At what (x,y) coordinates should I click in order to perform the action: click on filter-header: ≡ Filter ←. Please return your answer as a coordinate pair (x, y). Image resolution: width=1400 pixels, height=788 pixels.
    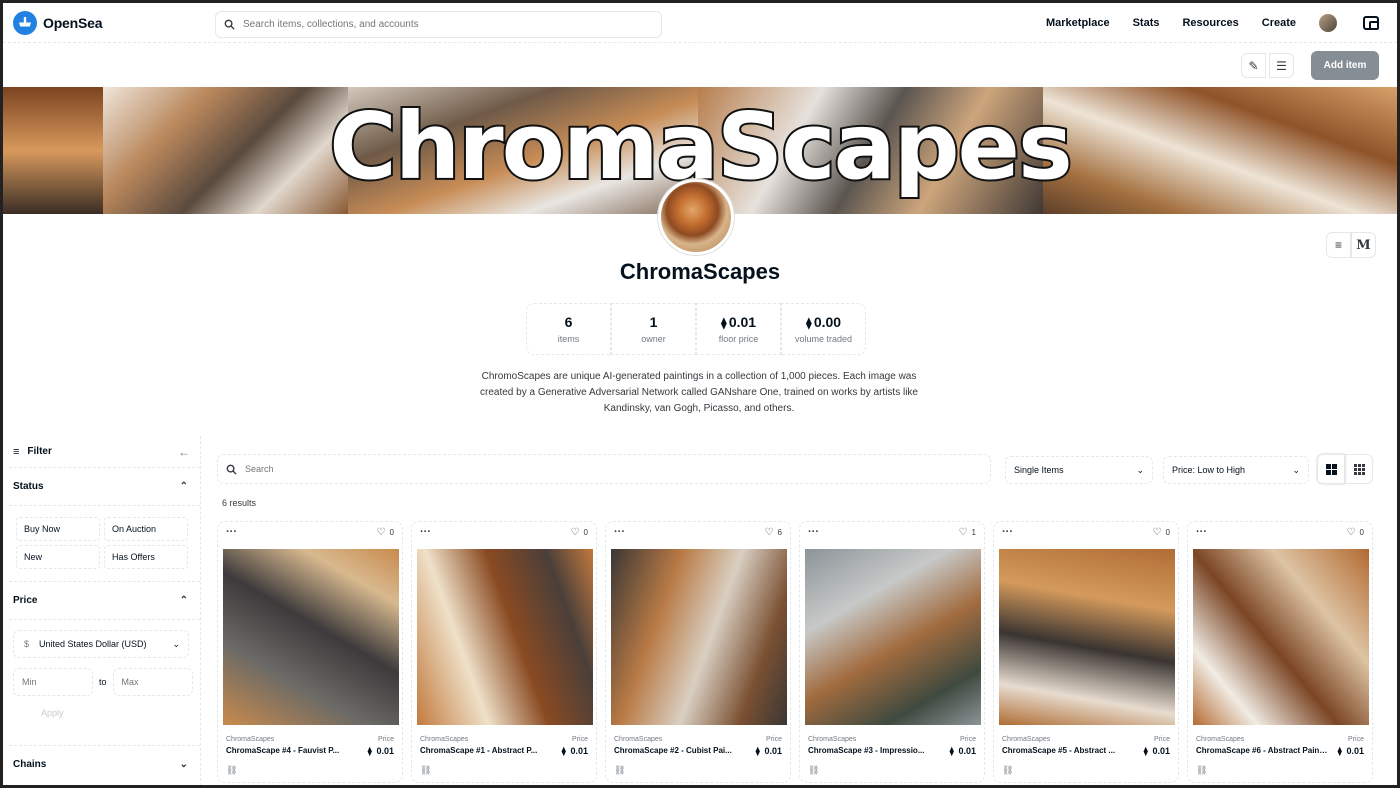
    Looking at the image, I should click on (104, 452).